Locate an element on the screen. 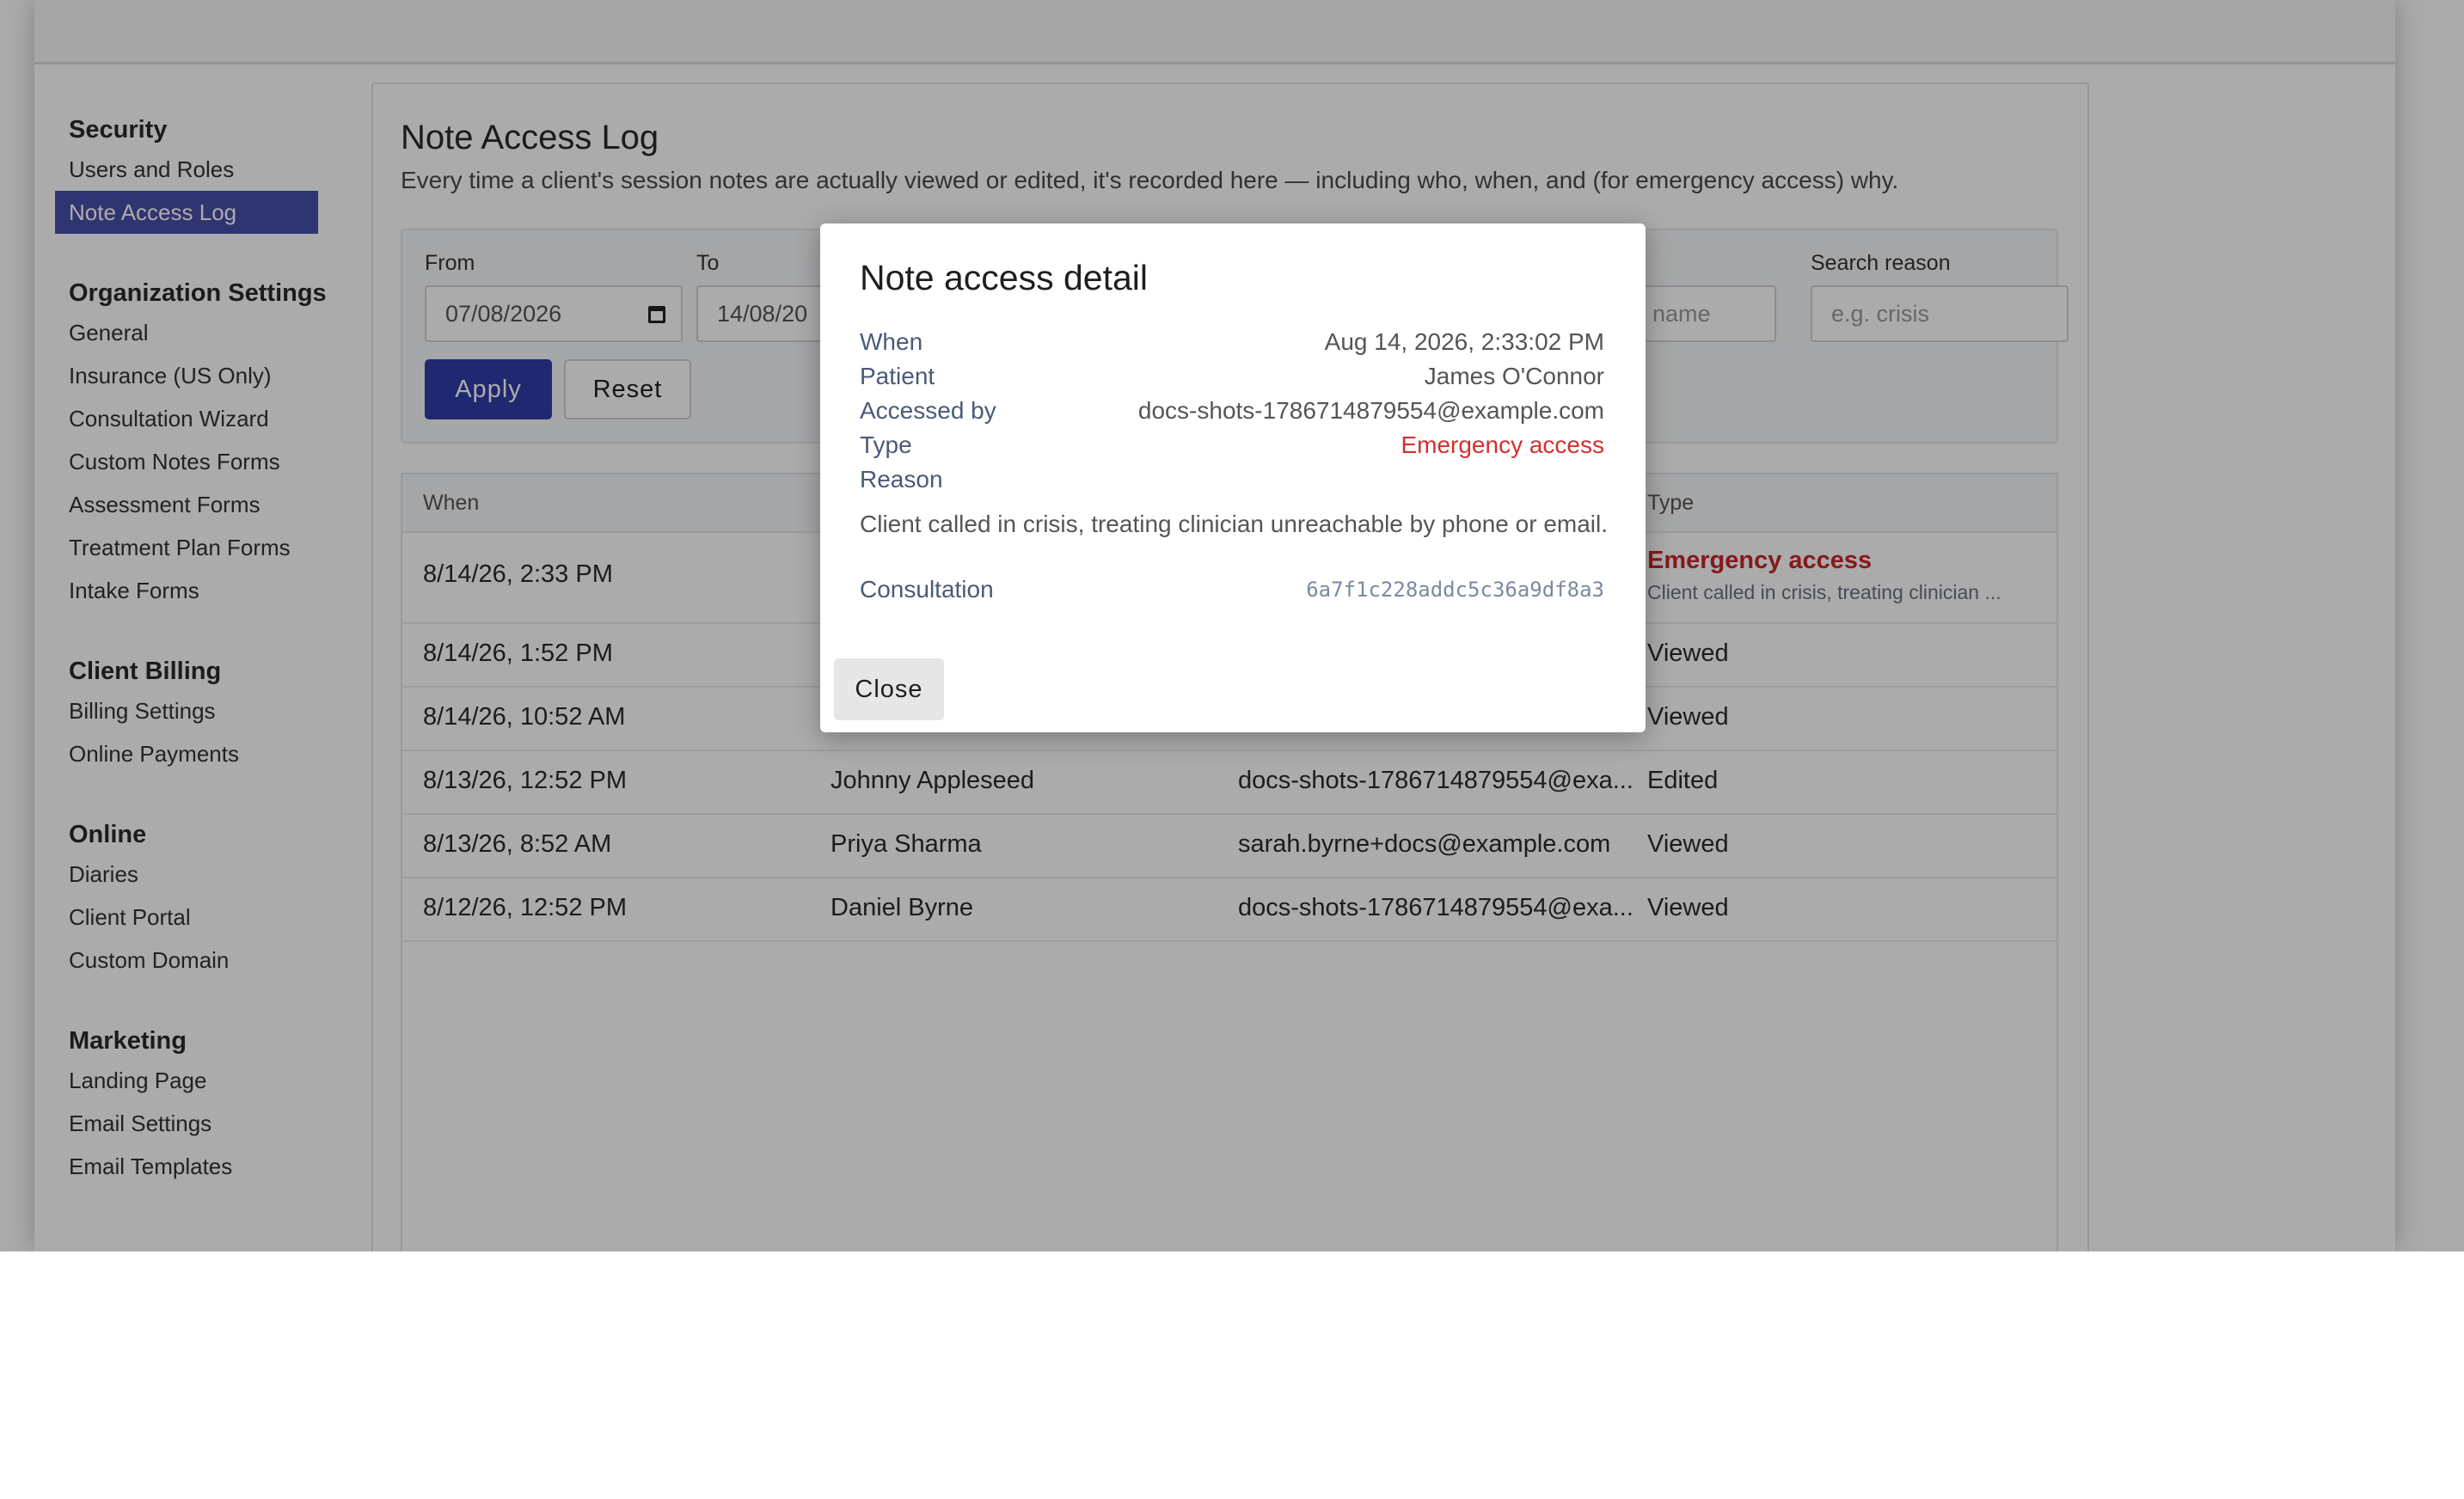  detail-label-patient: Patient is located at coordinates (897, 376).